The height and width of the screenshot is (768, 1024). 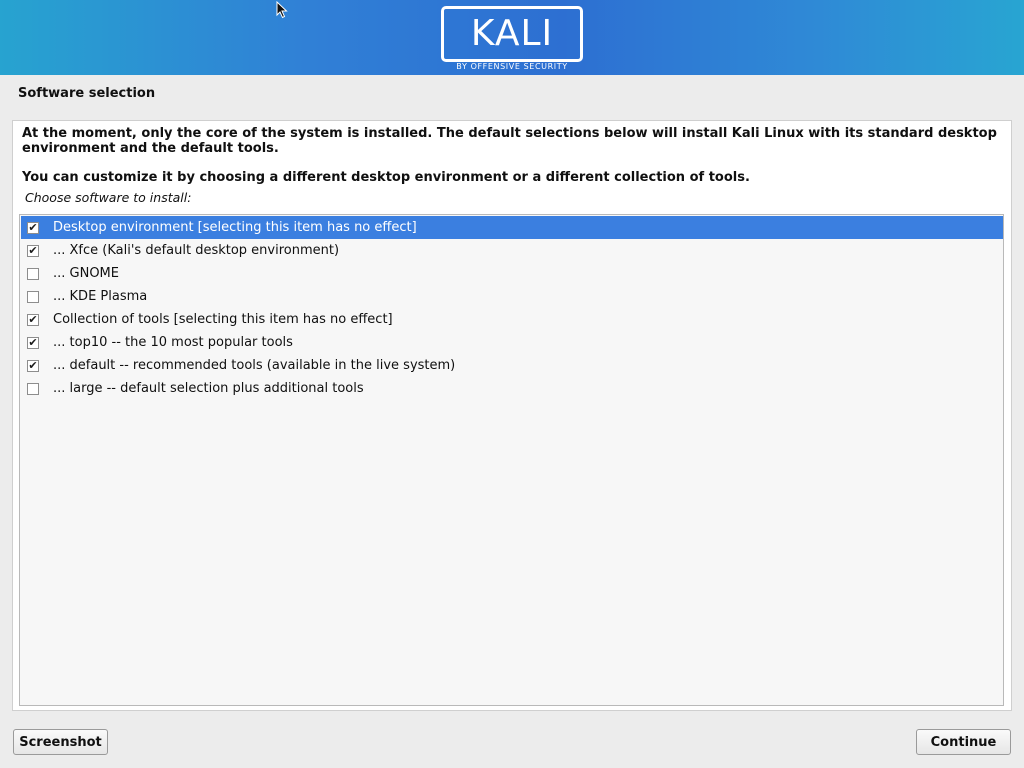 I want to click on kali-logo-text: KALI, so click(x=512, y=33).